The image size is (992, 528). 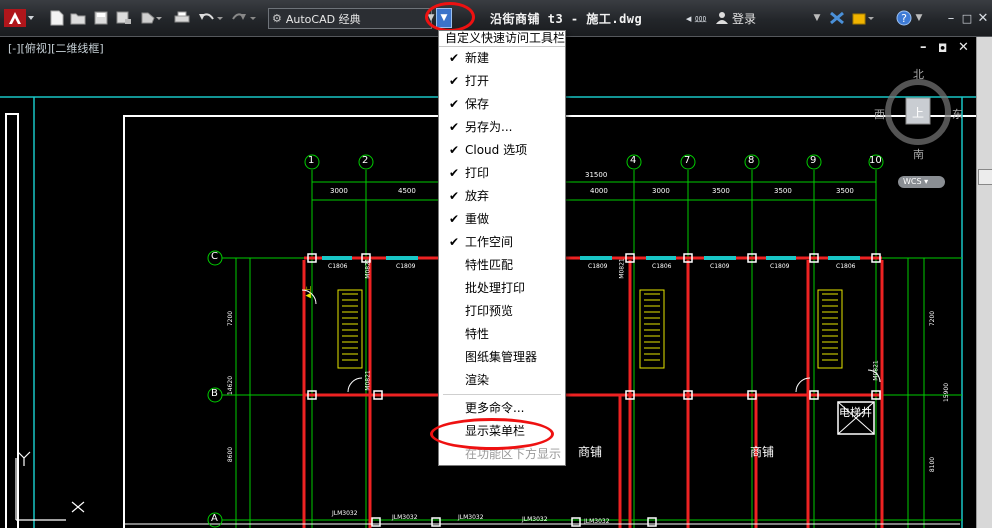 What do you see at coordinates (919, 18) in the screenshot?
I see `help-dropdown-icon: ▼` at bounding box center [919, 18].